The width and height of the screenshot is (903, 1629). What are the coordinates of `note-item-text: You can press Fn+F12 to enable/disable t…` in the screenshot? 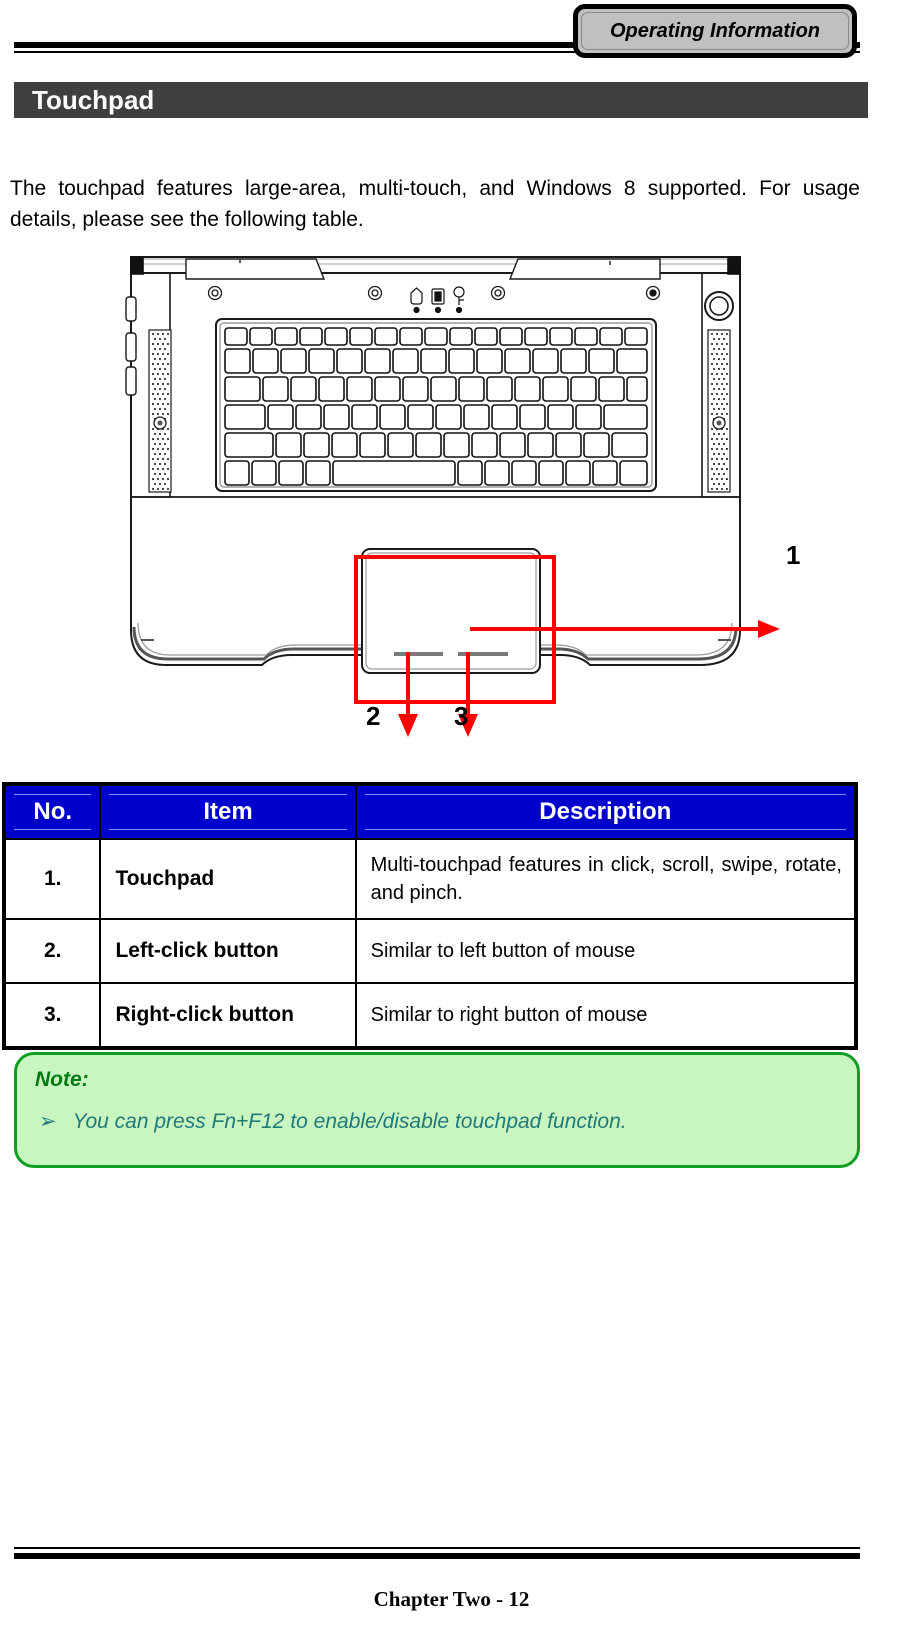 It's located at (349, 1121).